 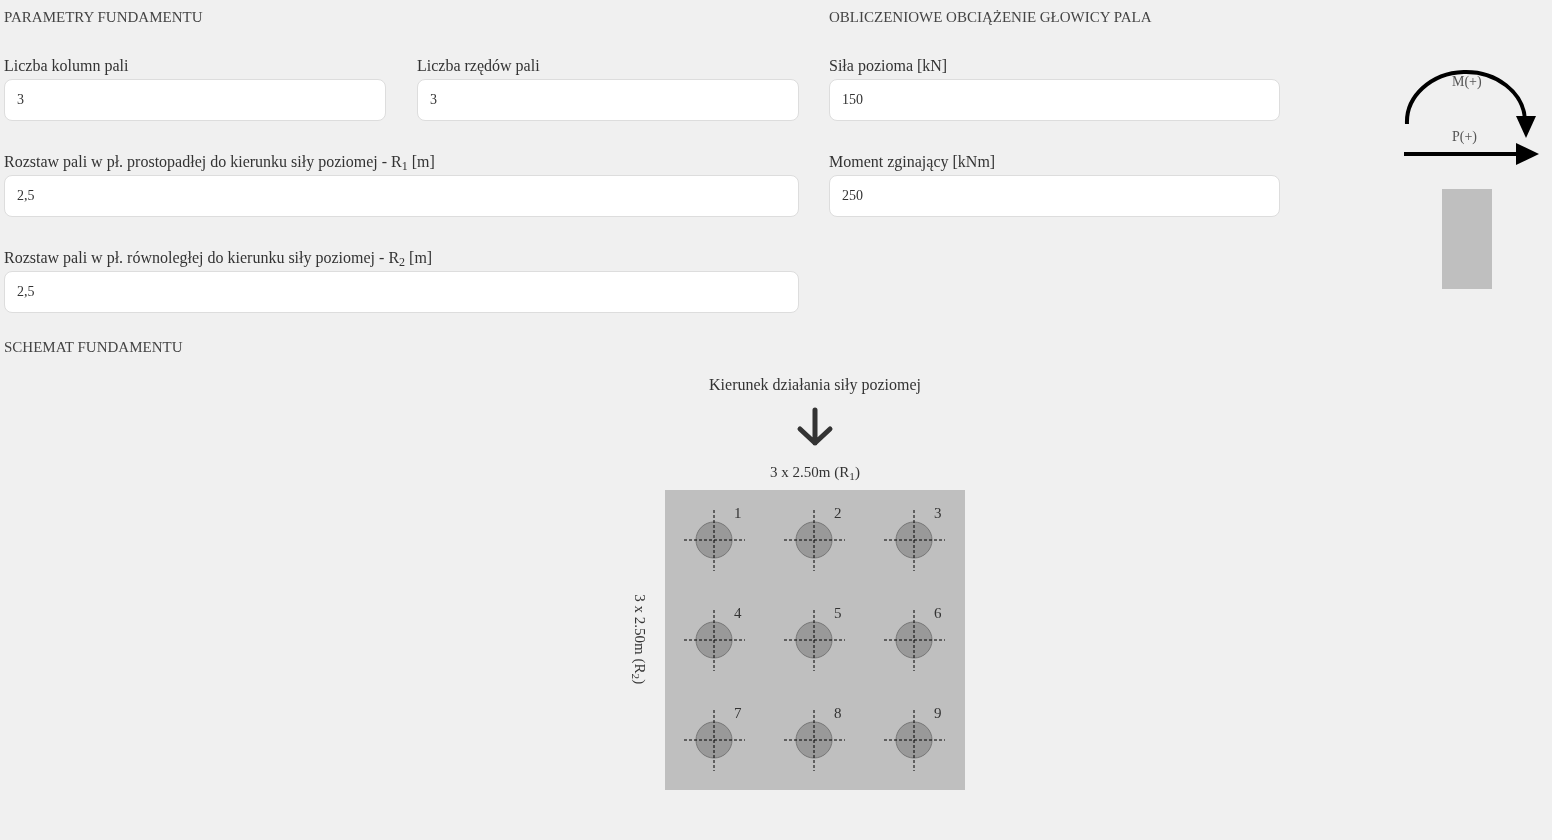 I want to click on force-label: P(+), so click(x=1464, y=137).